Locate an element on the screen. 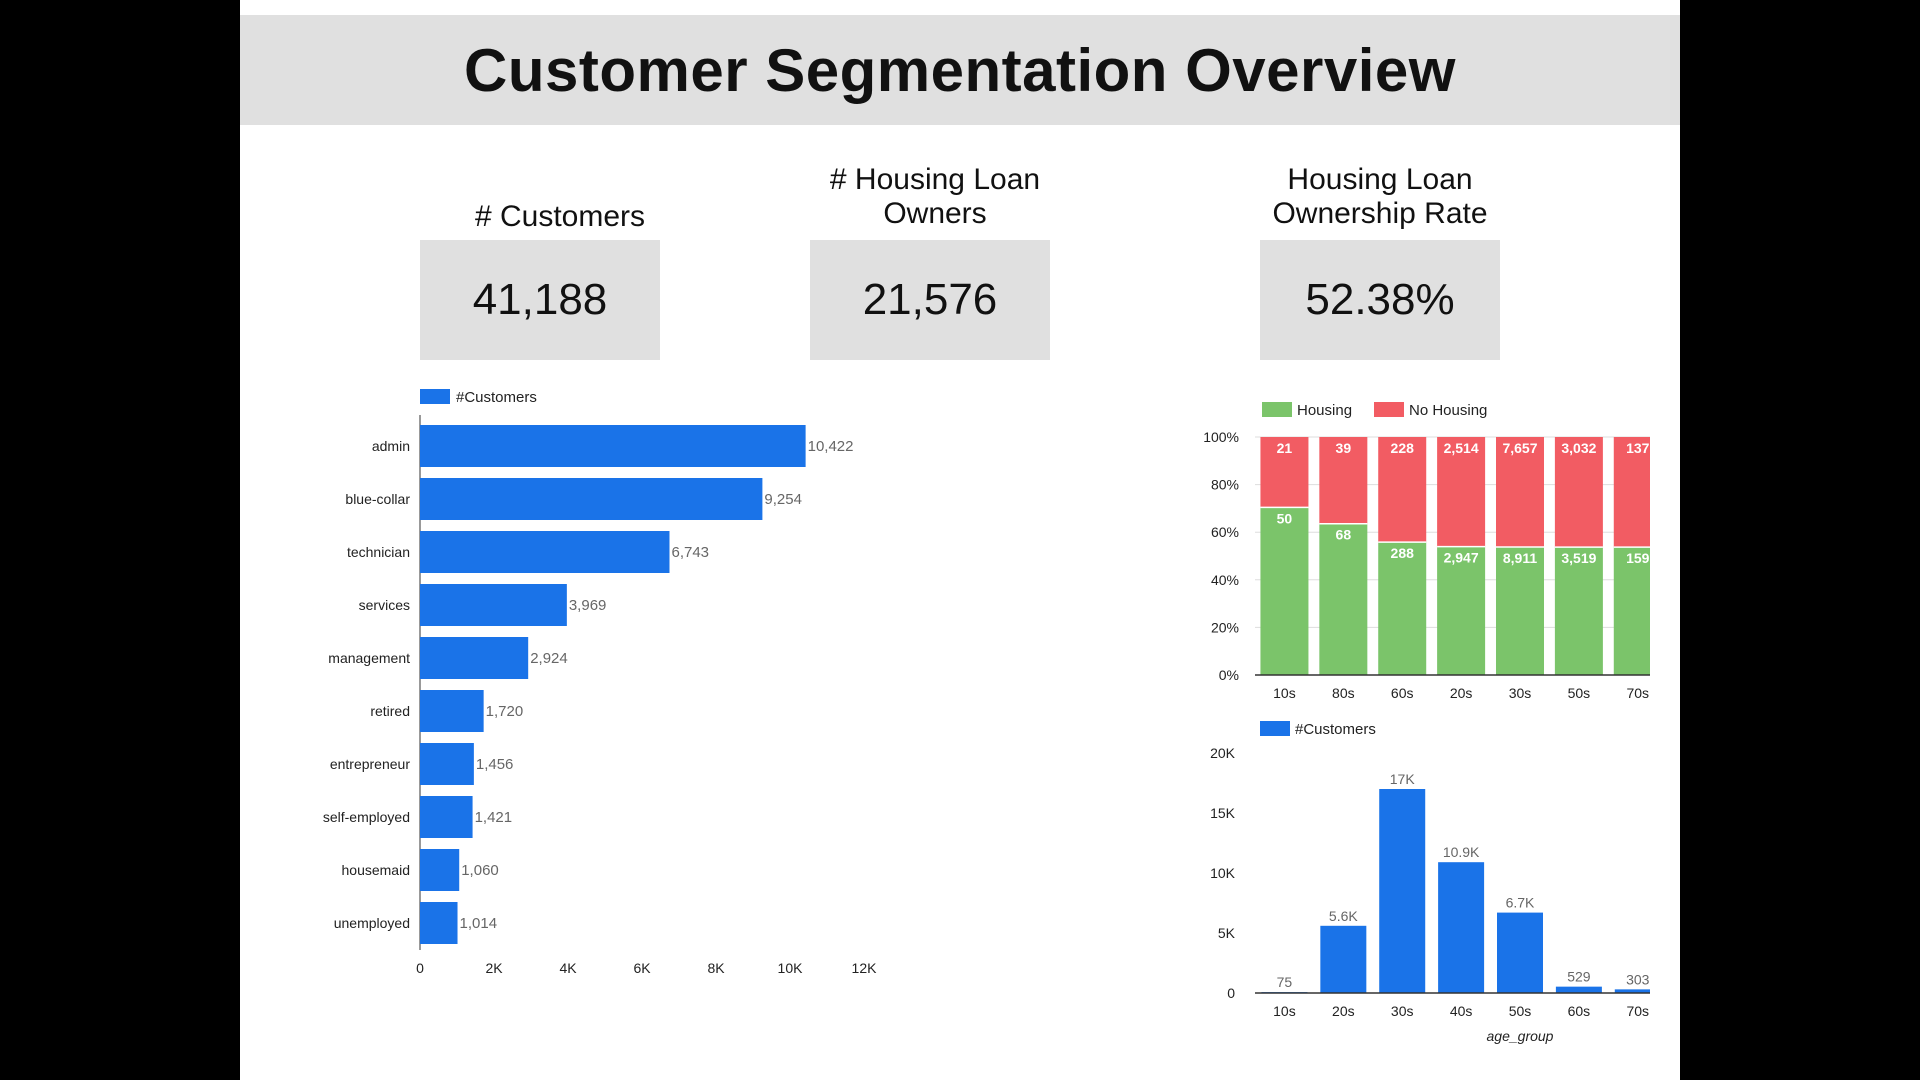 The image size is (1920, 1080). kpi-ownership-rate-label: Housing Loan Ownership Rate is located at coordinates (1380, 196).